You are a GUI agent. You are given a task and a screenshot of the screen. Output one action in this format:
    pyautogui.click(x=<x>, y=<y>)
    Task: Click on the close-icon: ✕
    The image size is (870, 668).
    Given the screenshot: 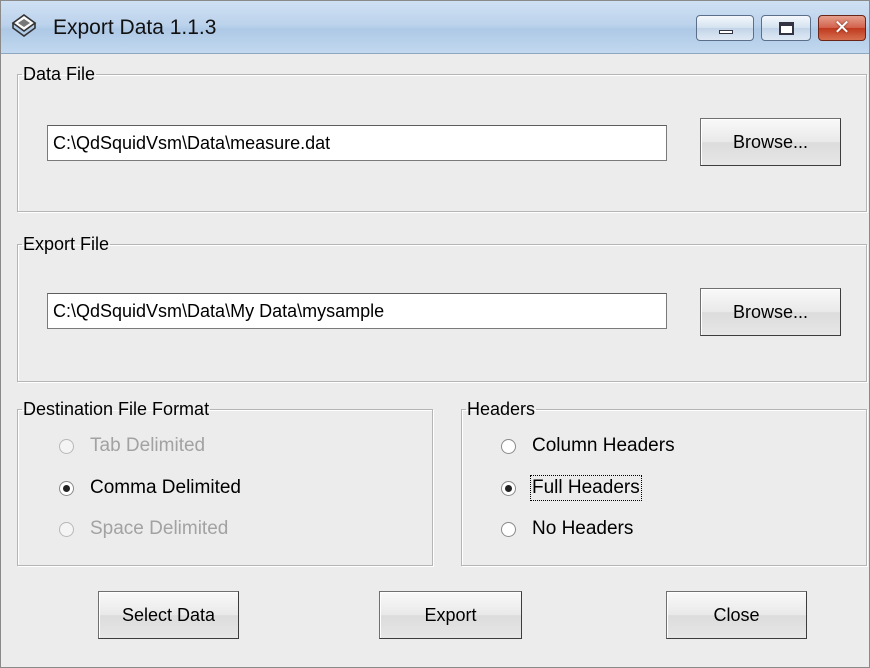 What is the action you would take?
    pyautogui.click(x=842, y=28)
    